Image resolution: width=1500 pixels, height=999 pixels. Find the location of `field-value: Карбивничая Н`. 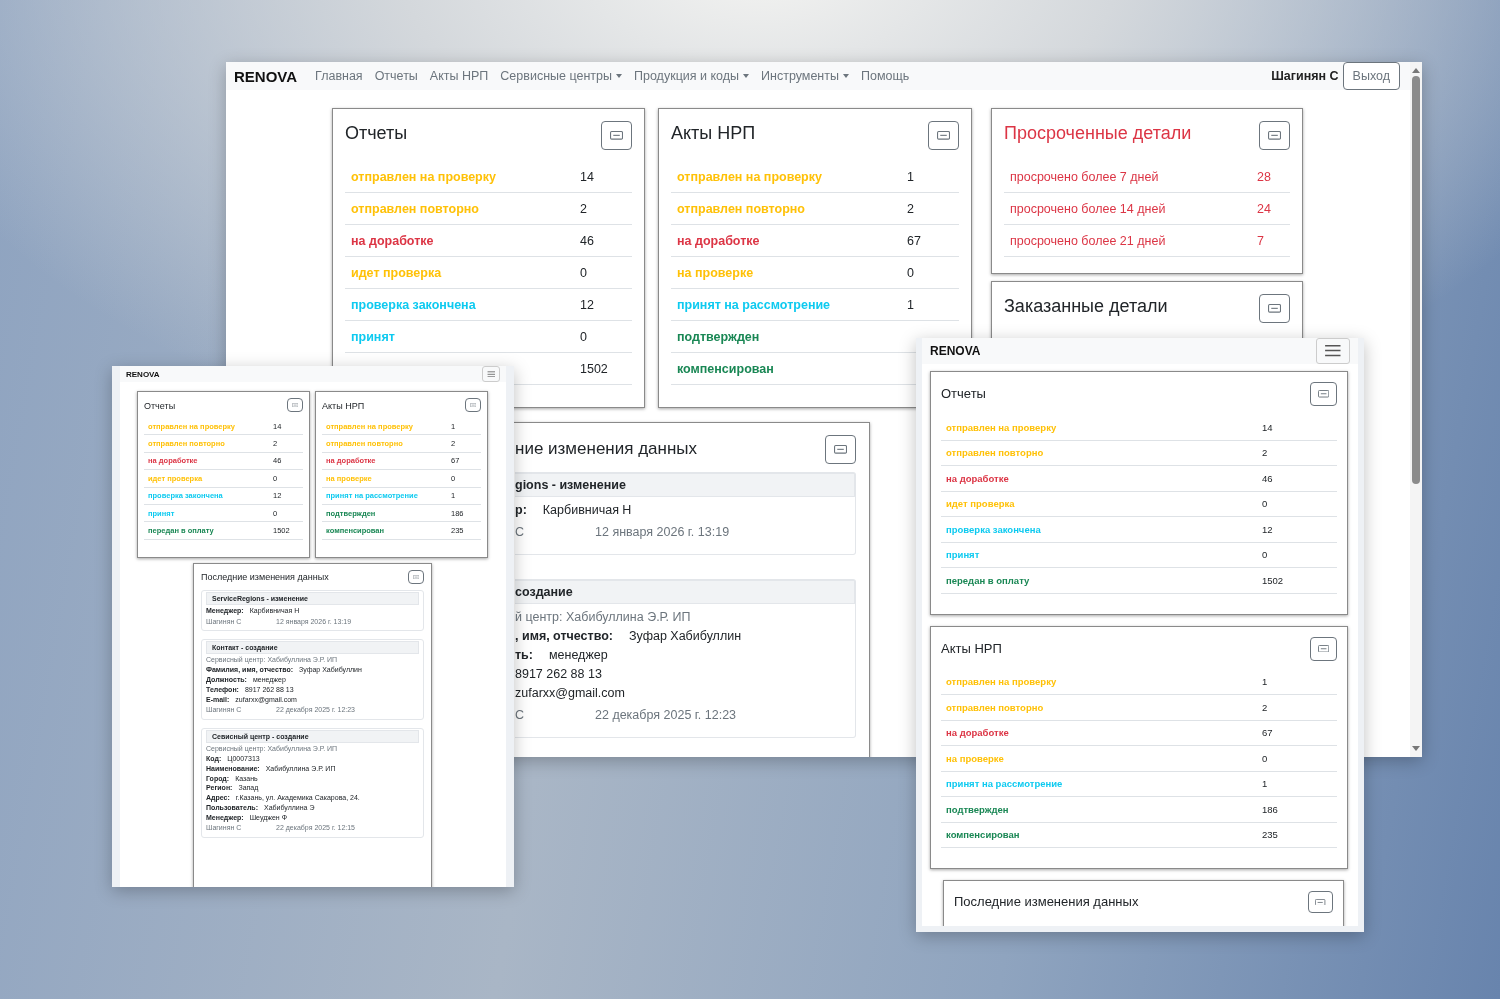

field-value: Карбивничая Н is located at coordinates (587, 510).